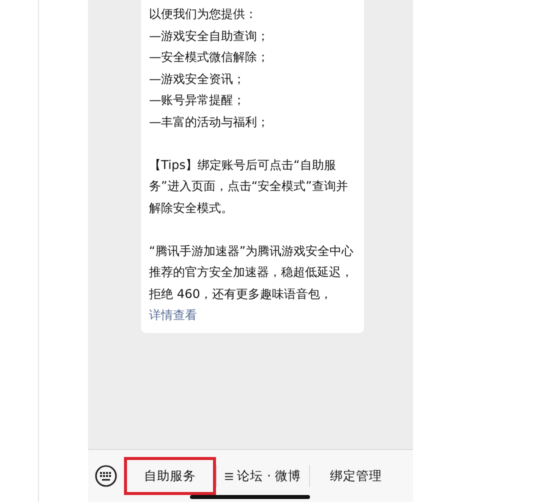 The height and width of the screenshot is (502, 559). What do you see at coordinates (209, 36) in the screenshot?
I see `feature-item: —游戏安全自助查询；` at bounding box center [209, 36].